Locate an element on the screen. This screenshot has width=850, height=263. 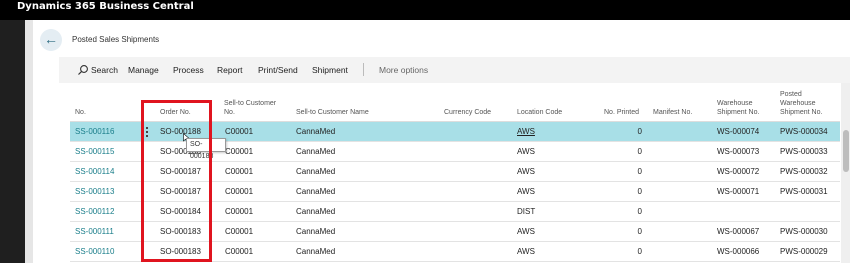
cell-wh-shipment: WS-000072 is located at coordinates (738, 171).